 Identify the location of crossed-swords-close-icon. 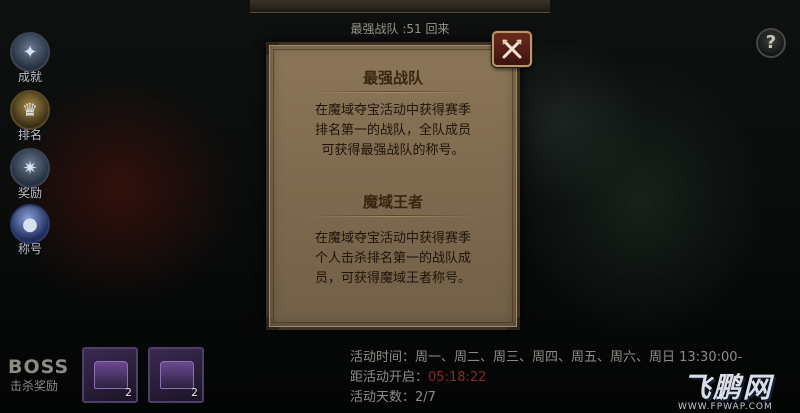
(512, 49).